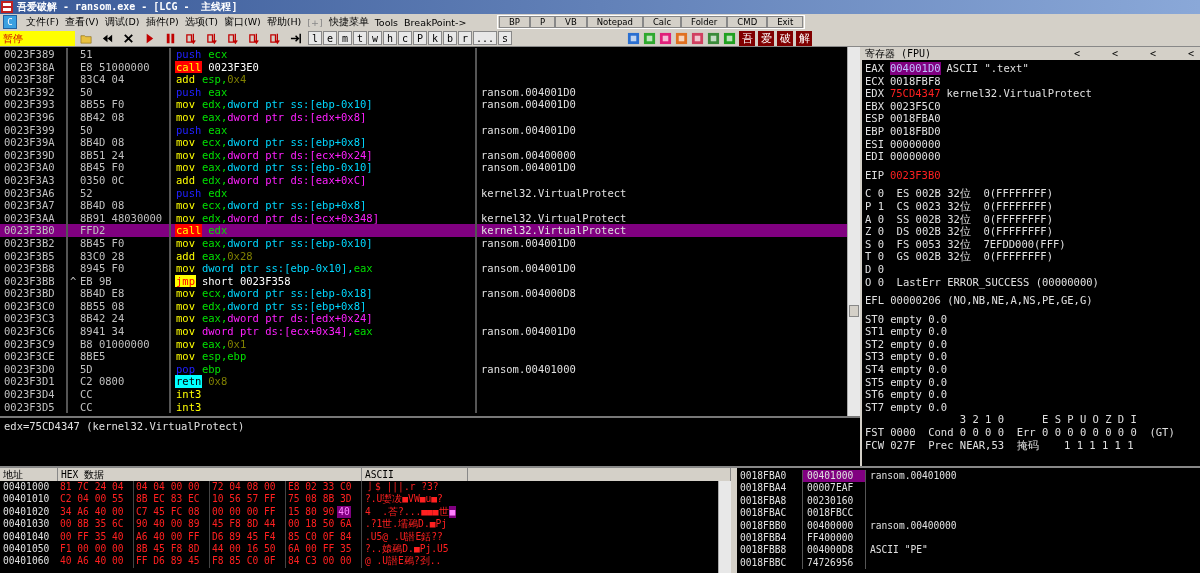 The width and height of the screenshot is (1200, 573). Describe the element at coordinates (915, 93) in the screenshot. I see `register-value: 75CD4347` at that location.